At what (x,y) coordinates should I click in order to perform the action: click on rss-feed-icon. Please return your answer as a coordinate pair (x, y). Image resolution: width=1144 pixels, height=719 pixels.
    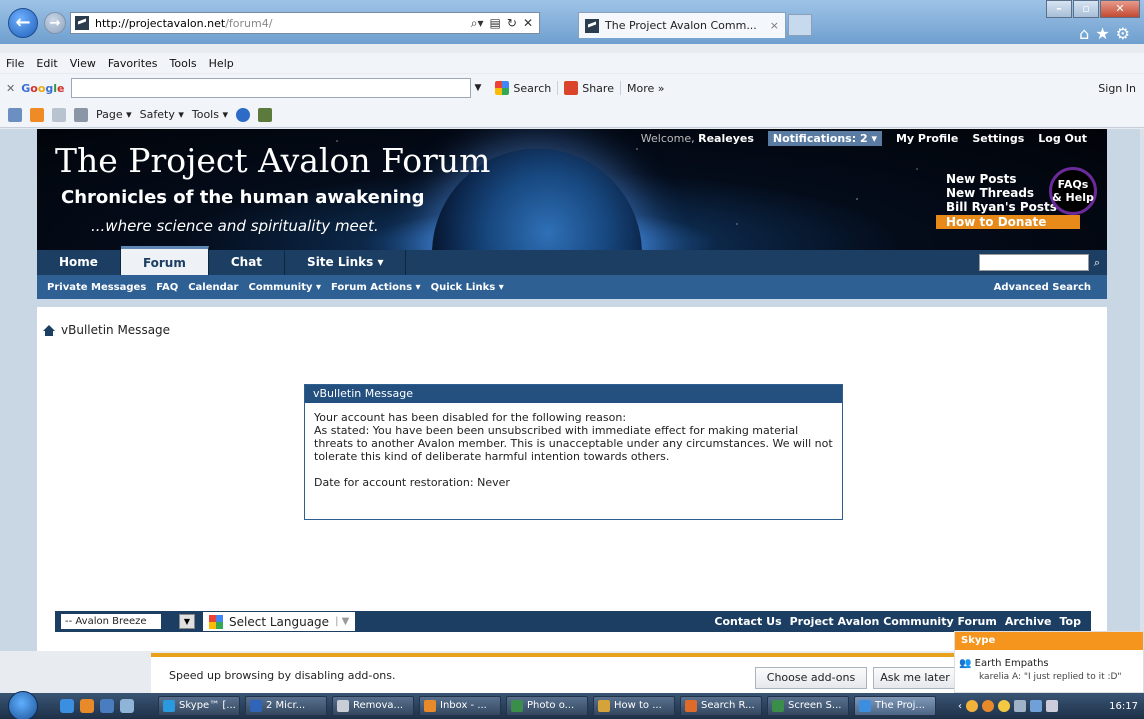
    Looking at the image, I should click on (37, 114).